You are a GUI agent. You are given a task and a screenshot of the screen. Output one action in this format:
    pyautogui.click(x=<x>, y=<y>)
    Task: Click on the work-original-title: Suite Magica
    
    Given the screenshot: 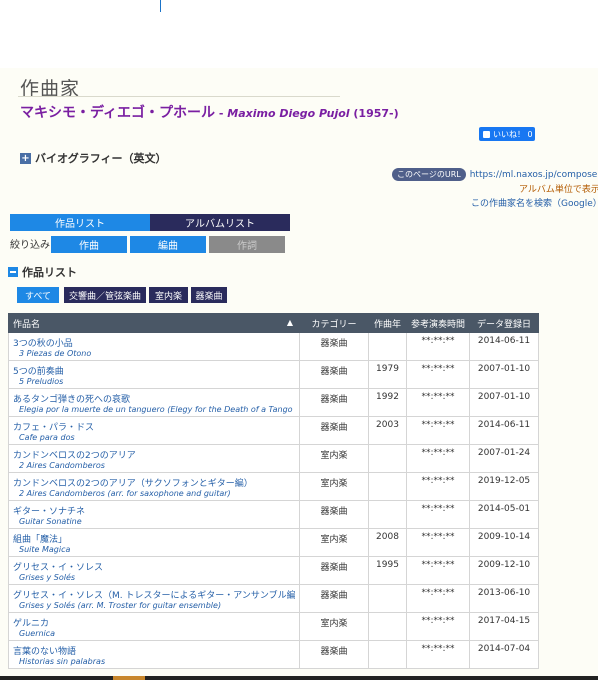 What is the action you would take?
    pyautogui.click(x=154, y=549)
    